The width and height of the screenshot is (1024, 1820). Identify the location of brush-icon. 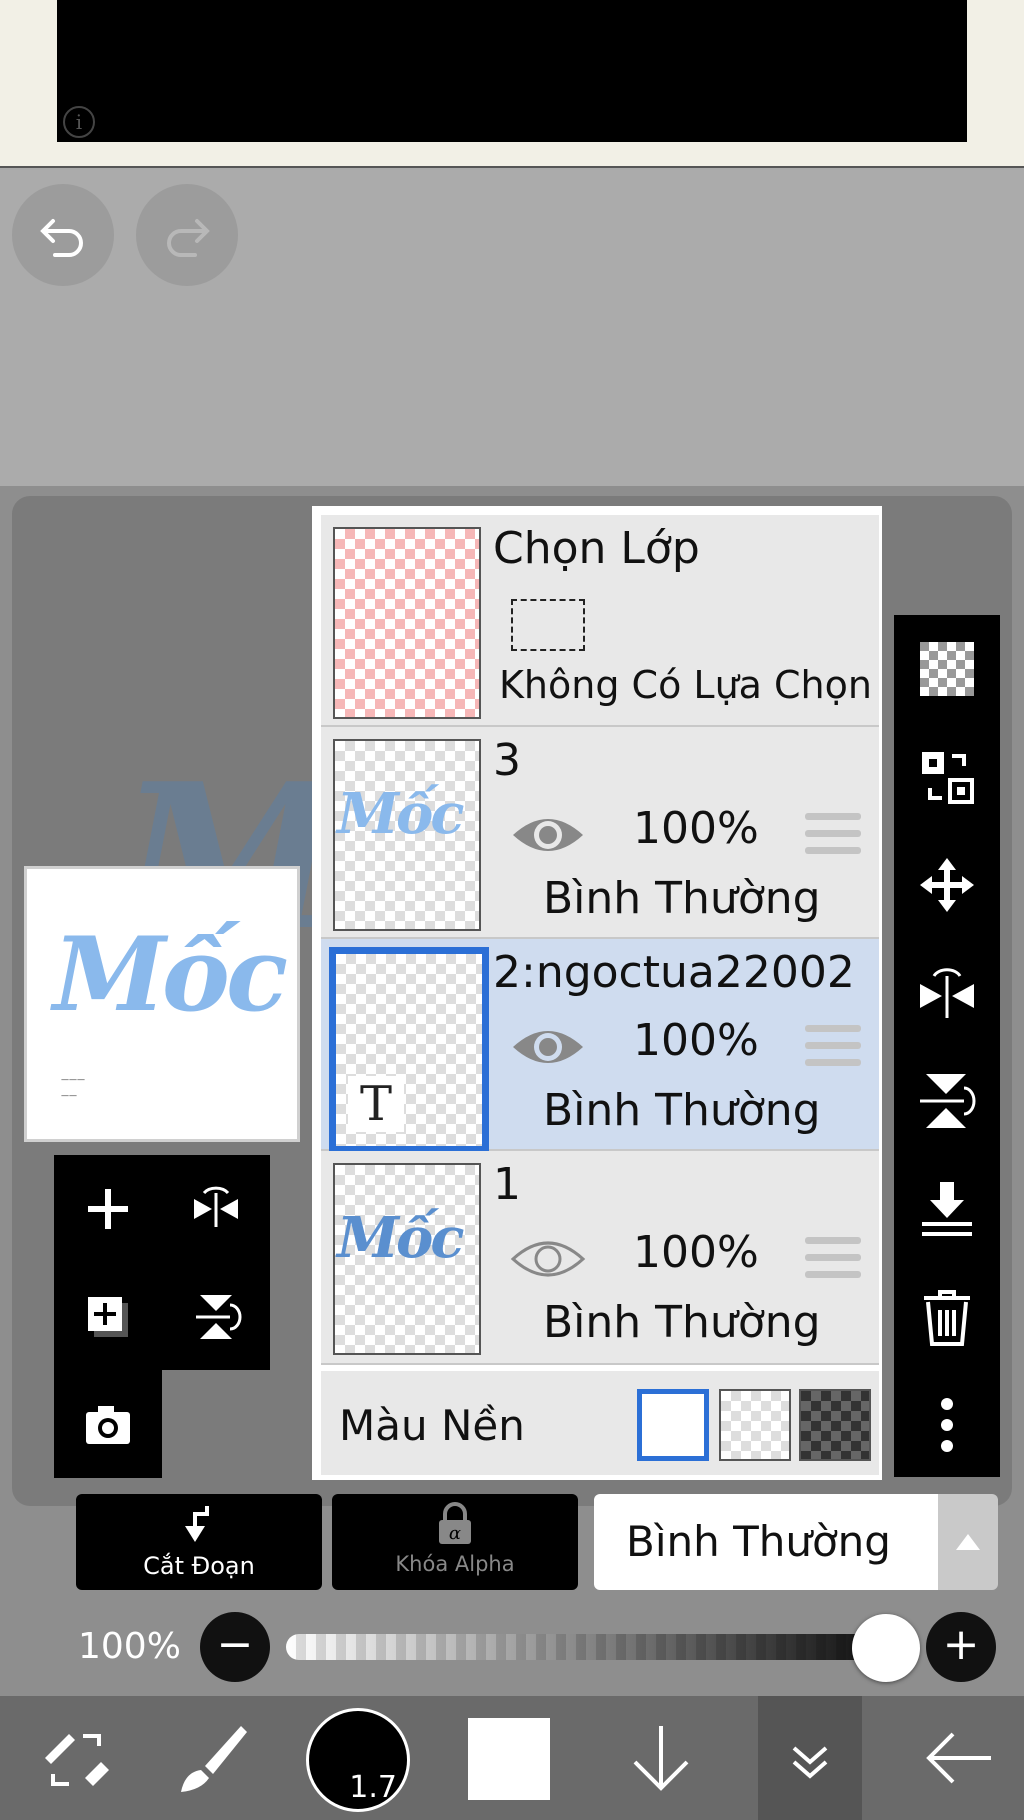
(214, 1759).